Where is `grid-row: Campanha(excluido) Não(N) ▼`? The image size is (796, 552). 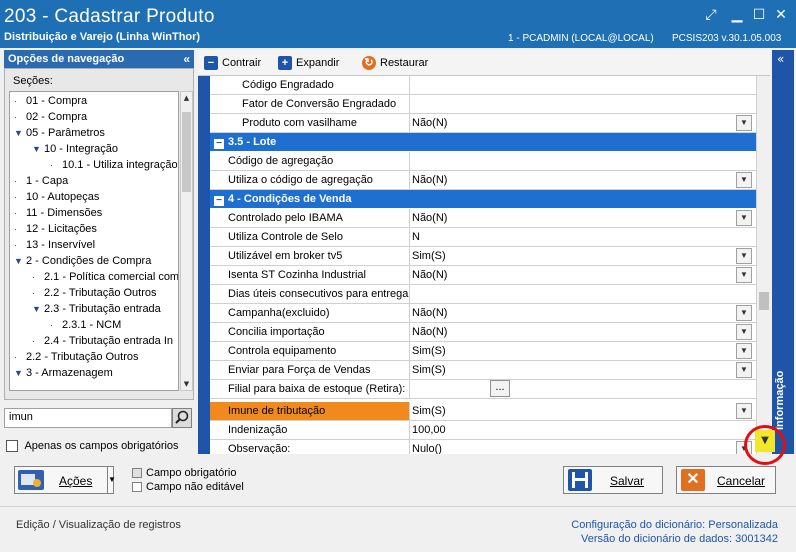
grid-row: Campanha(excluido) Não(N) ▼ is located at coordinates (483, 313).